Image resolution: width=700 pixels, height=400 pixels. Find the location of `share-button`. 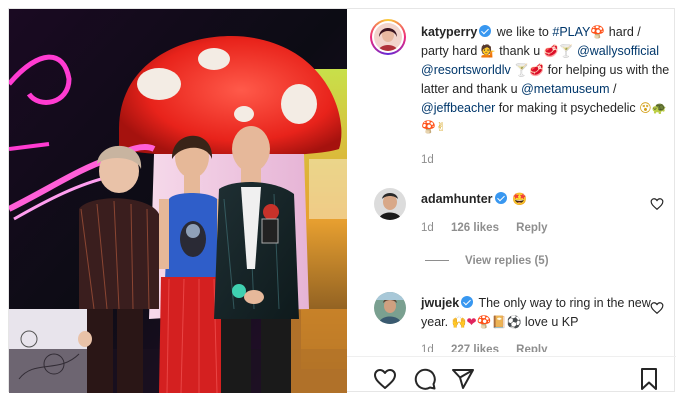

share-button is located at coordinates (463, 379).